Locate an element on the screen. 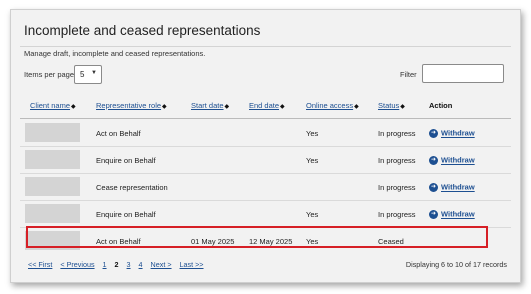  sort-link-status: Status is located at coordinates (388, 105).